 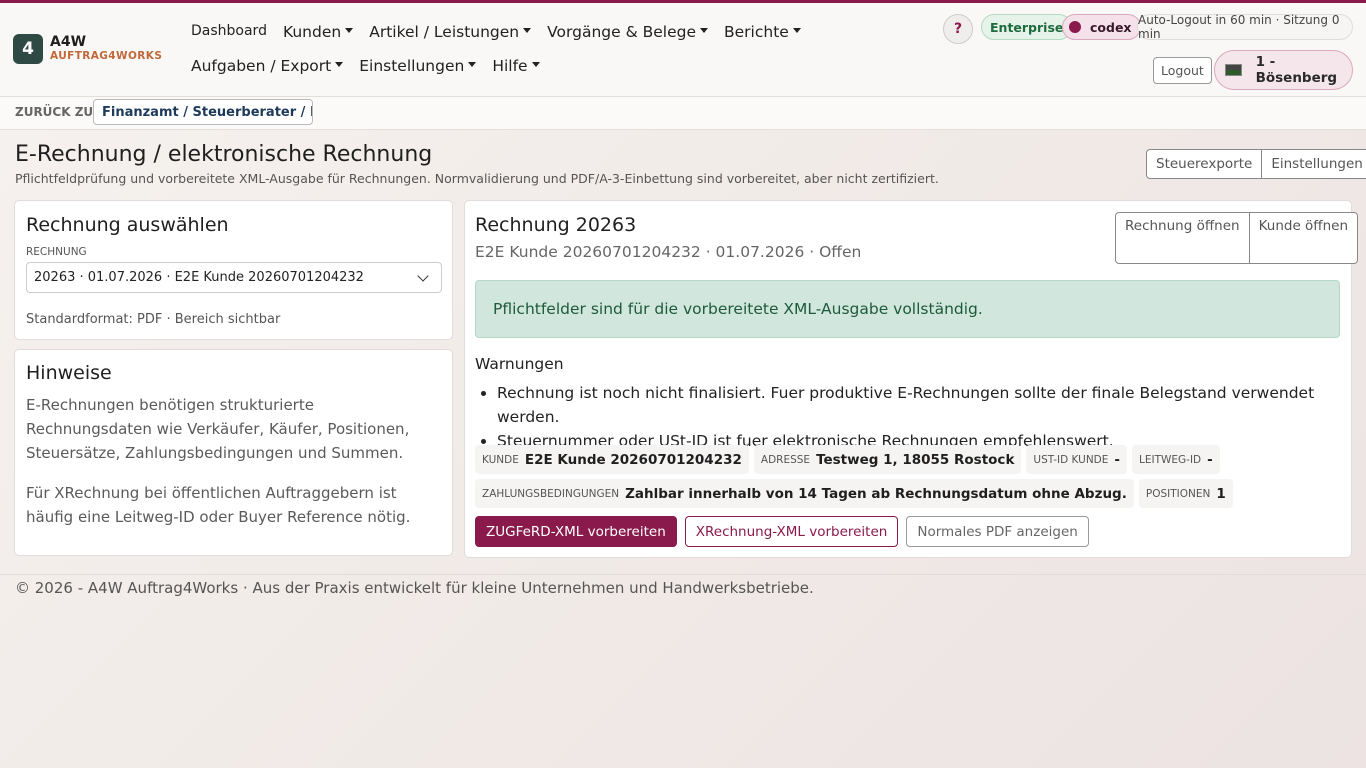 What do you see at coordinates (450, 32) in the screenshot?
I see `nav-artikel: Artikel / Leistungen` at bounding box center [450, 32].